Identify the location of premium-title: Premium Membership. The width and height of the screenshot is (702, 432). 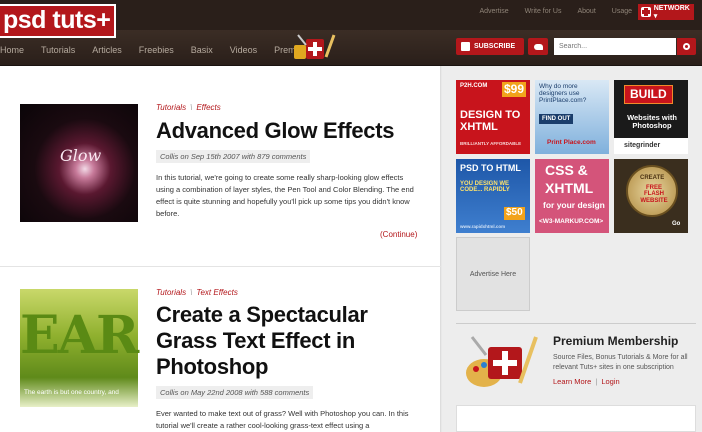
(616, 341).